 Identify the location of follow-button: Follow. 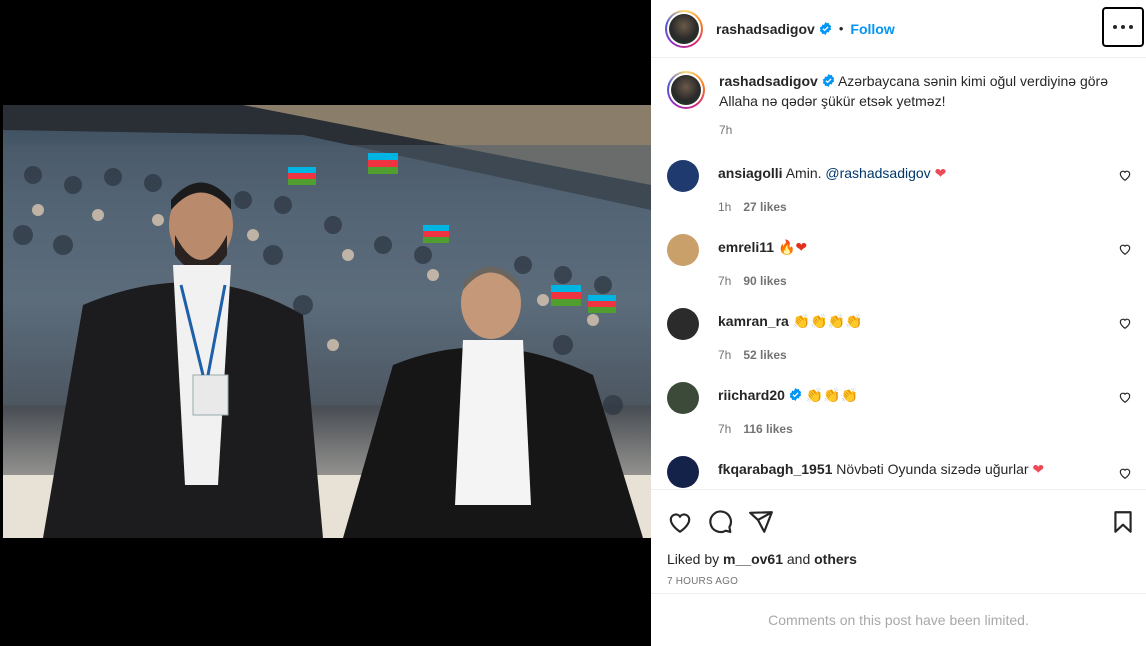
(872, 29).